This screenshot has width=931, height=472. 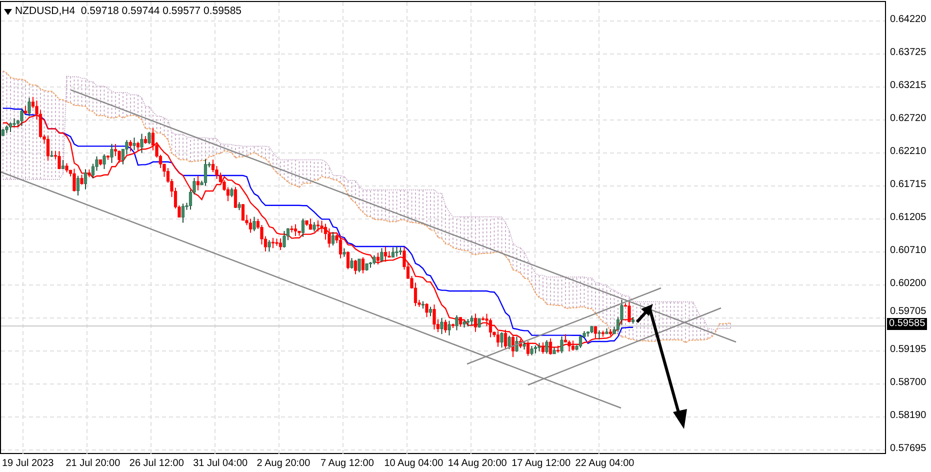 What do you see at coordinates (908, 383) in the screenshot?
I see `price-label: 0.58700` at bounding box center [908, 383].